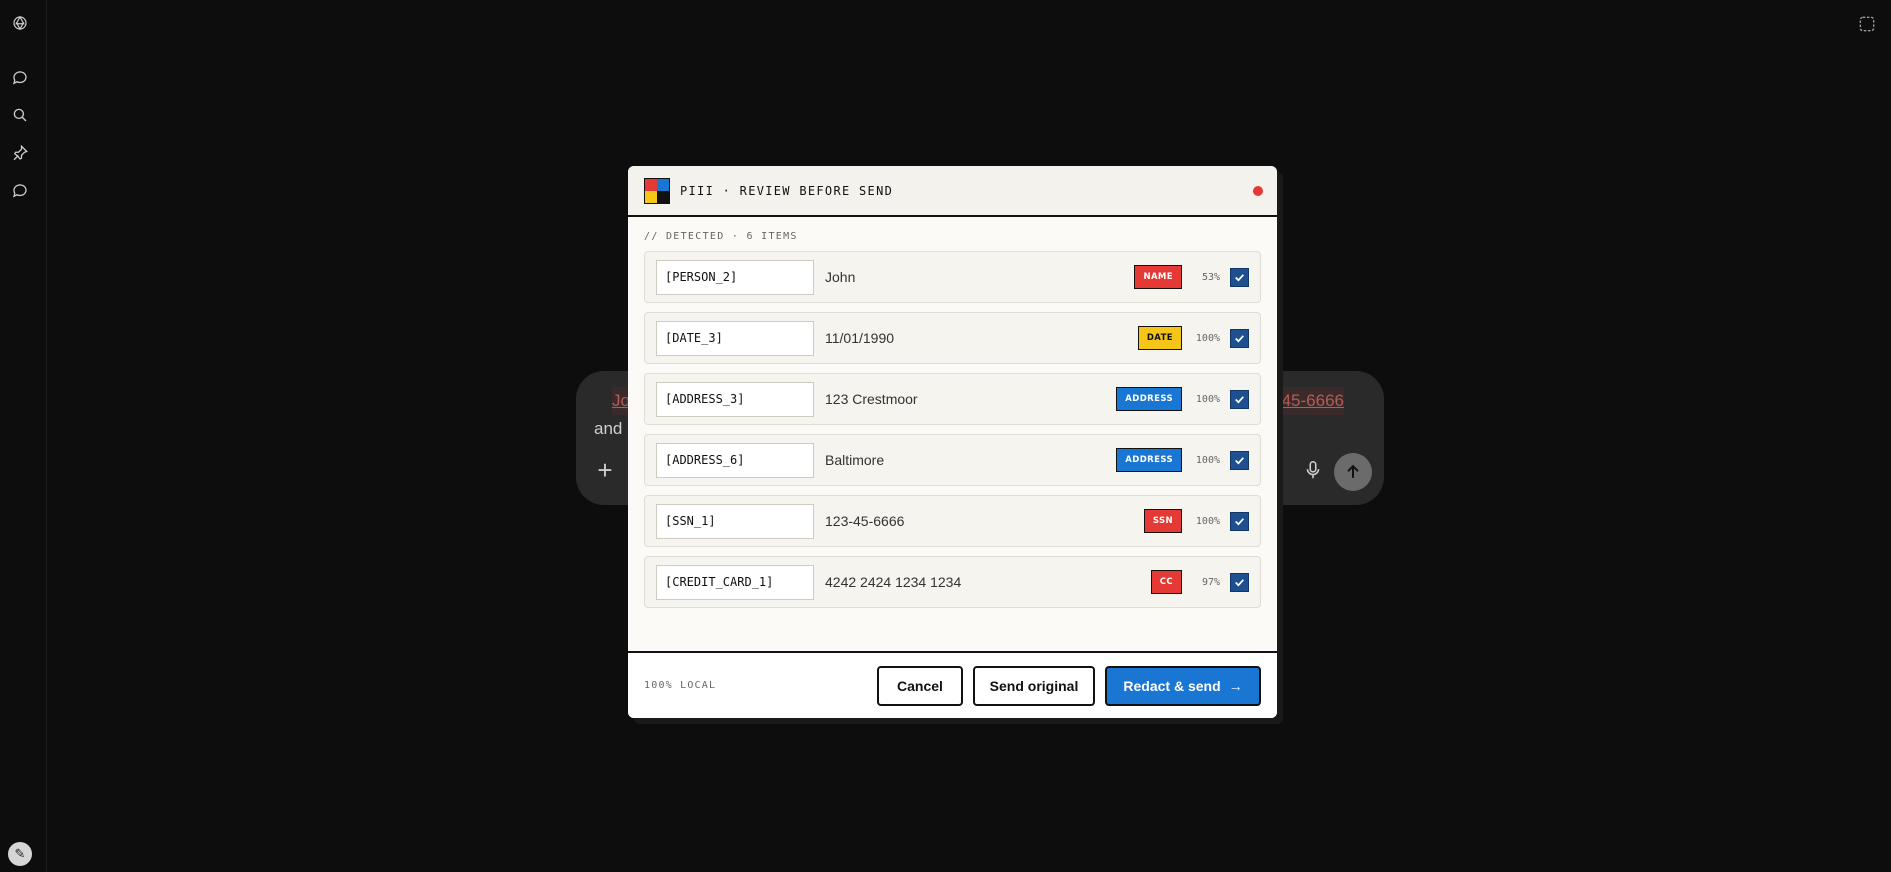  What do you see at coordinates (855, 460) in the screenshot?
I see `detected-value: Baltimore` at bounding box center [855, 460].